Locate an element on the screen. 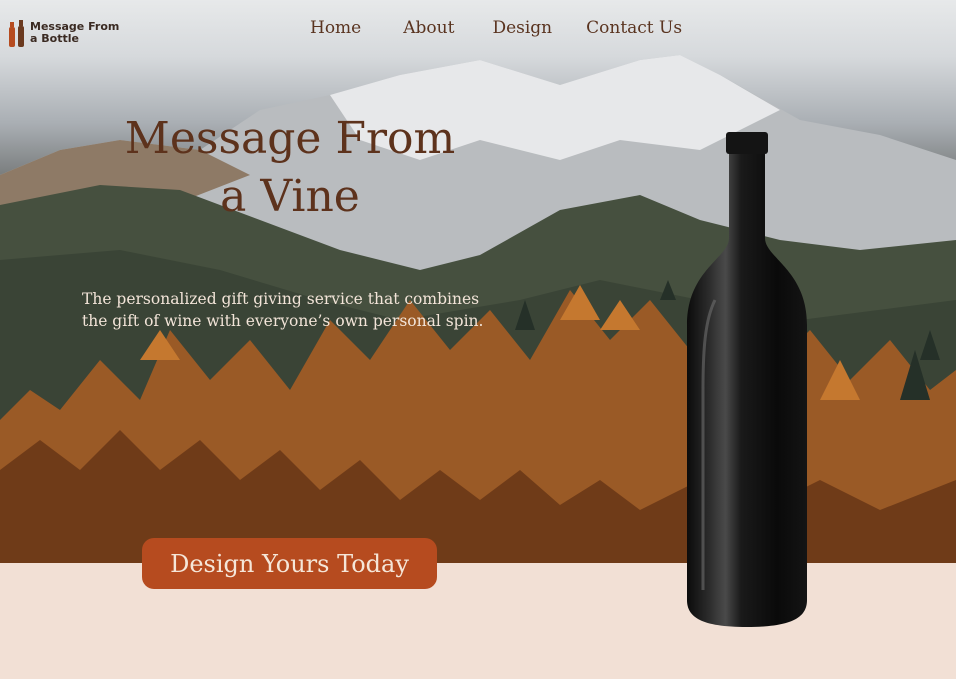  main-nav: Home About Design Contact Us is located at coordinates (496, 28).